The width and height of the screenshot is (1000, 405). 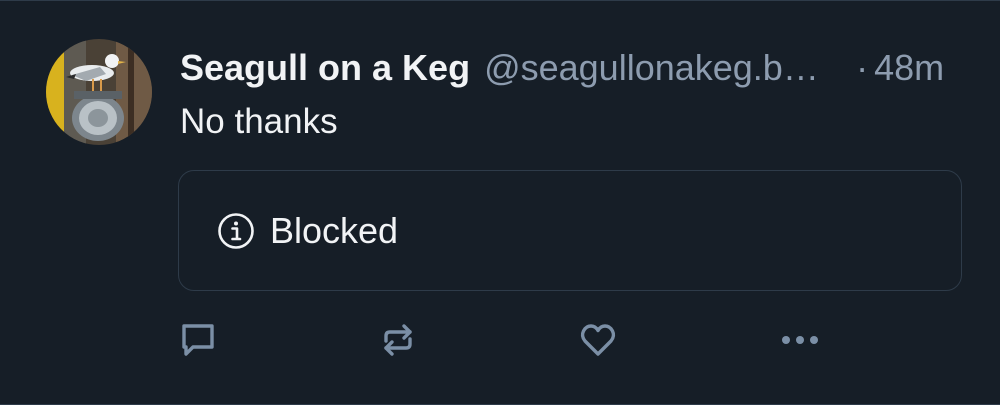 I want to click on reply-button, so click(x=198, y=340).